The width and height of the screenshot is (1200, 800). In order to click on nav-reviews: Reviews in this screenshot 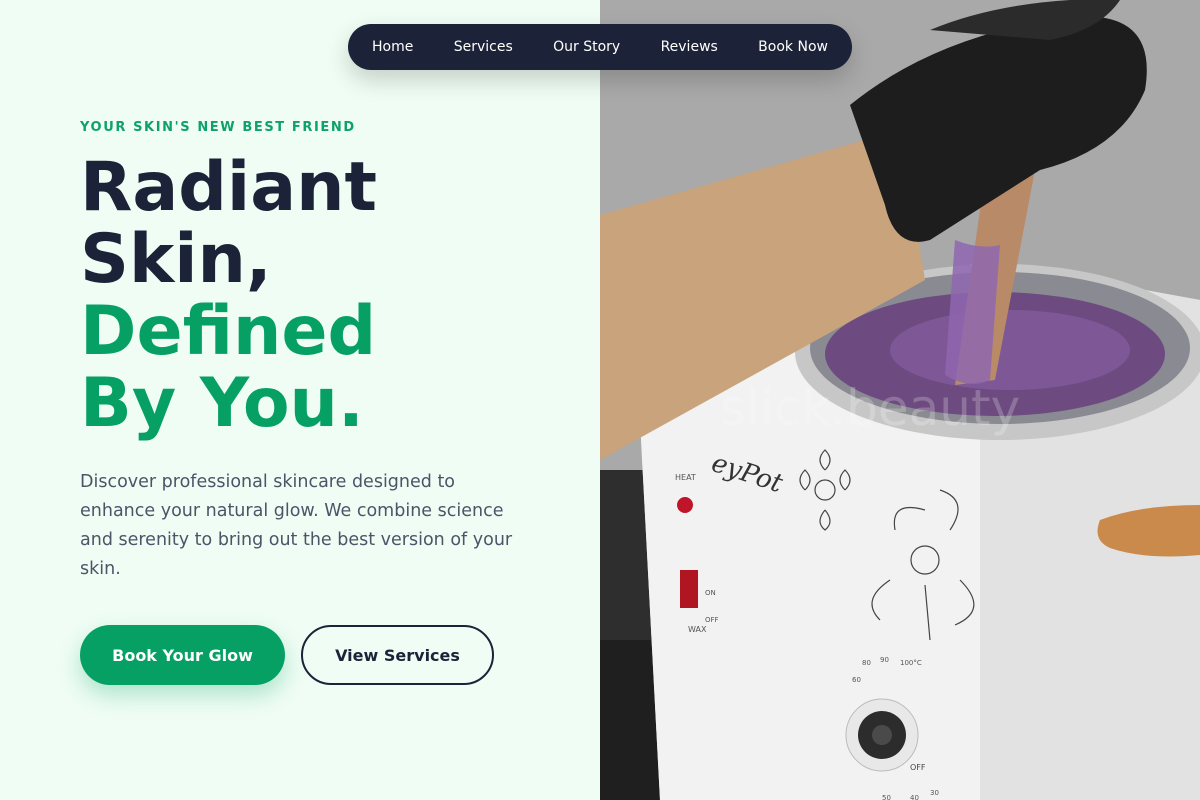, I will do `click(689, 47)`.